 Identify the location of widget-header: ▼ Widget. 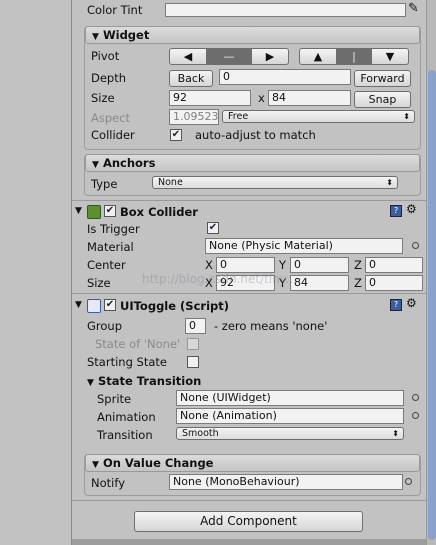
(252, 35).